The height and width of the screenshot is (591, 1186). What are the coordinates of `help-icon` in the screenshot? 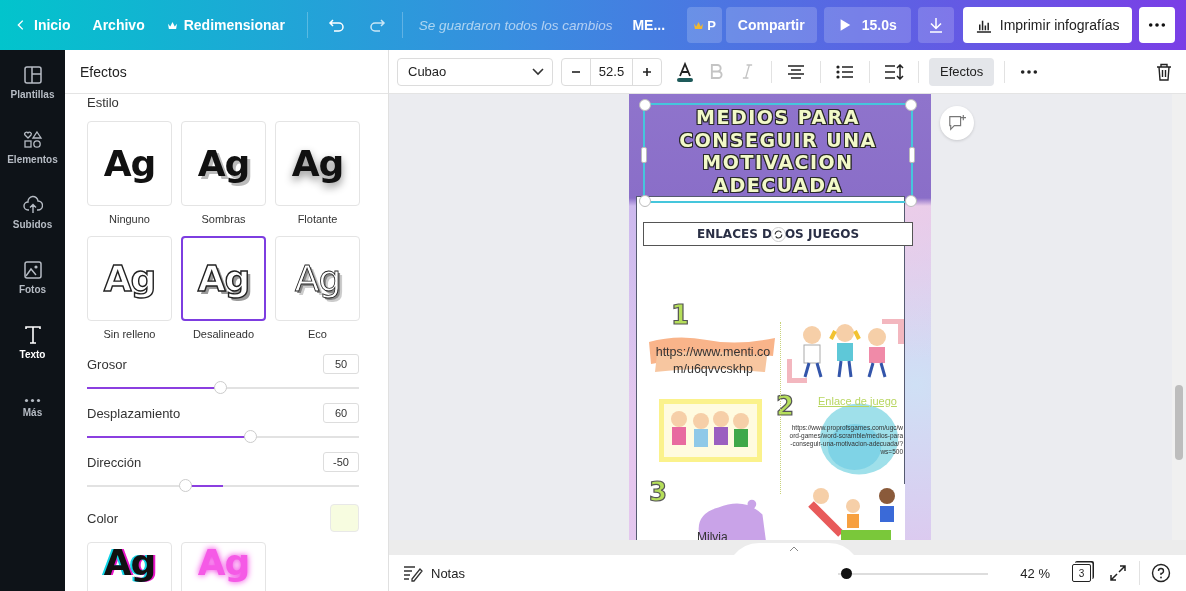 It's located at (1161, 573).